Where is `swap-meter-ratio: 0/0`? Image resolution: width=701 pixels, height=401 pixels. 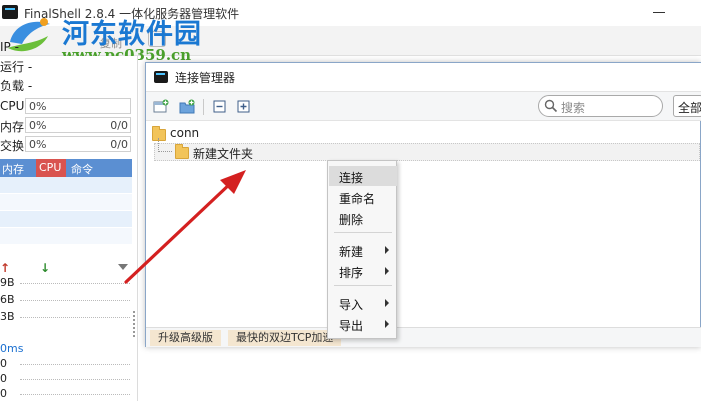 swap-meter-ratio: 0/0 is located at coordinates (119, 144).